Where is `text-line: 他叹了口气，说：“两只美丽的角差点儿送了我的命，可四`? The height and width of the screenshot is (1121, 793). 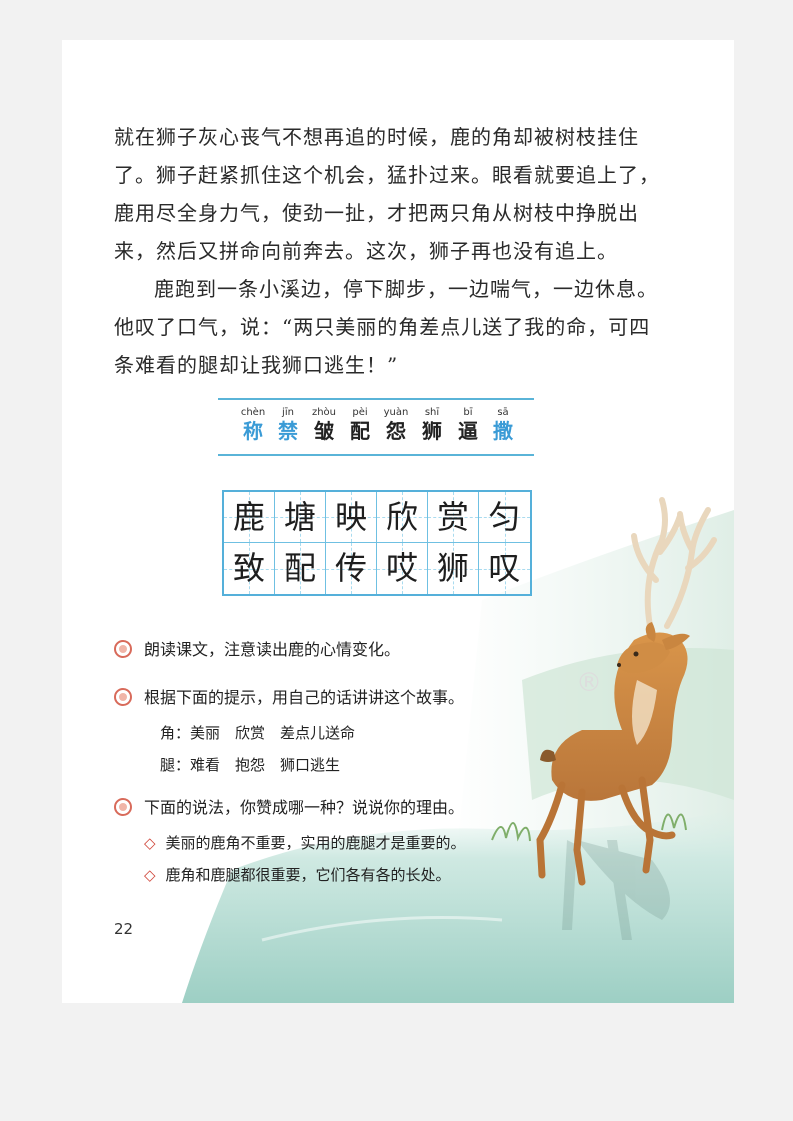
text-line: 他叹了口气，说：“两只美丽的角差点儿送了我的命，可四 is located at coordinates (382, 327).